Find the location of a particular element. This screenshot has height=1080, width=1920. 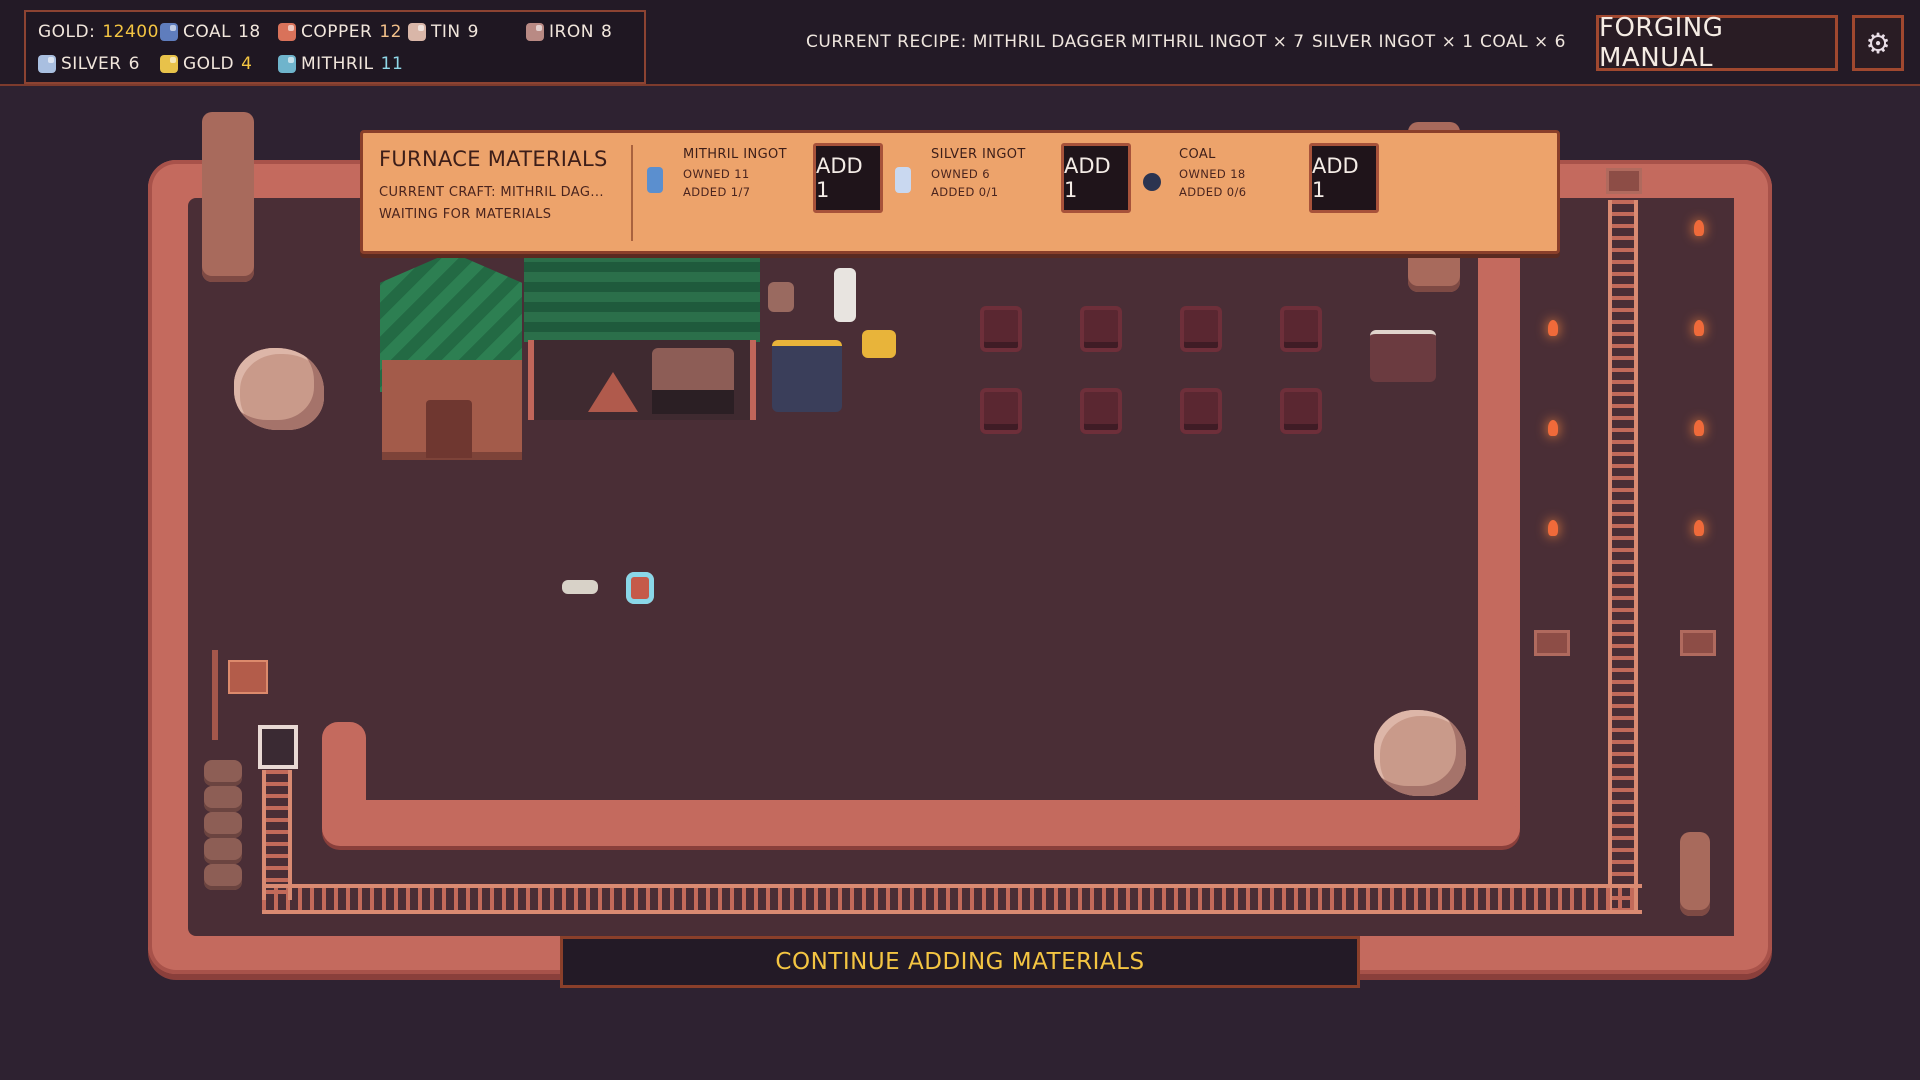

resource-gold-ore: GOLD 4 is located at coordinates (206, 64).